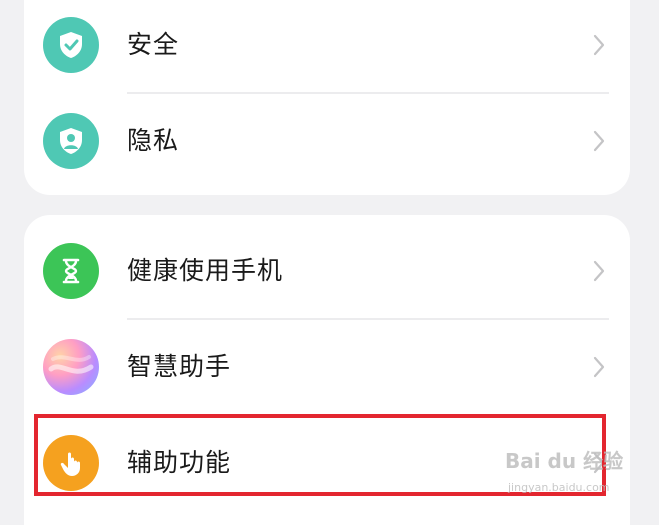 The height and width of the screenshot is (525, 659). What do you see at coordinates (179, 462) in the screenshot?
I see `settings-item-label: 辅助功能` at bounding box center [179, 462].